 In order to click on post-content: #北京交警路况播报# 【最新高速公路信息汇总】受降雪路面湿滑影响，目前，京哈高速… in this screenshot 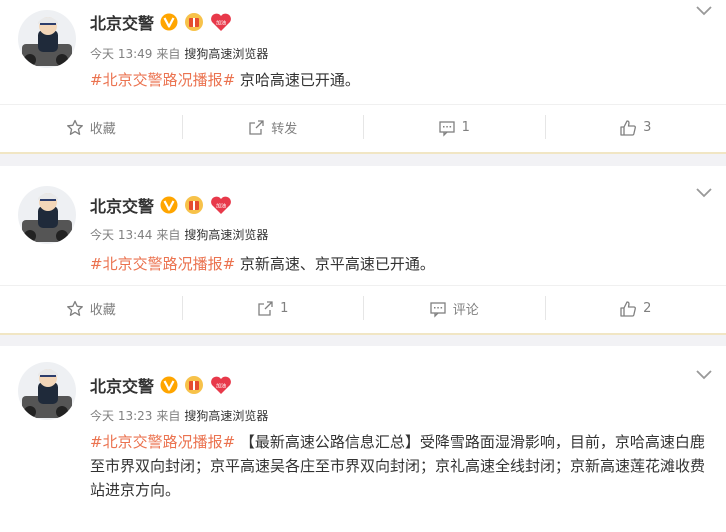, I will do `click(401, 466)`.